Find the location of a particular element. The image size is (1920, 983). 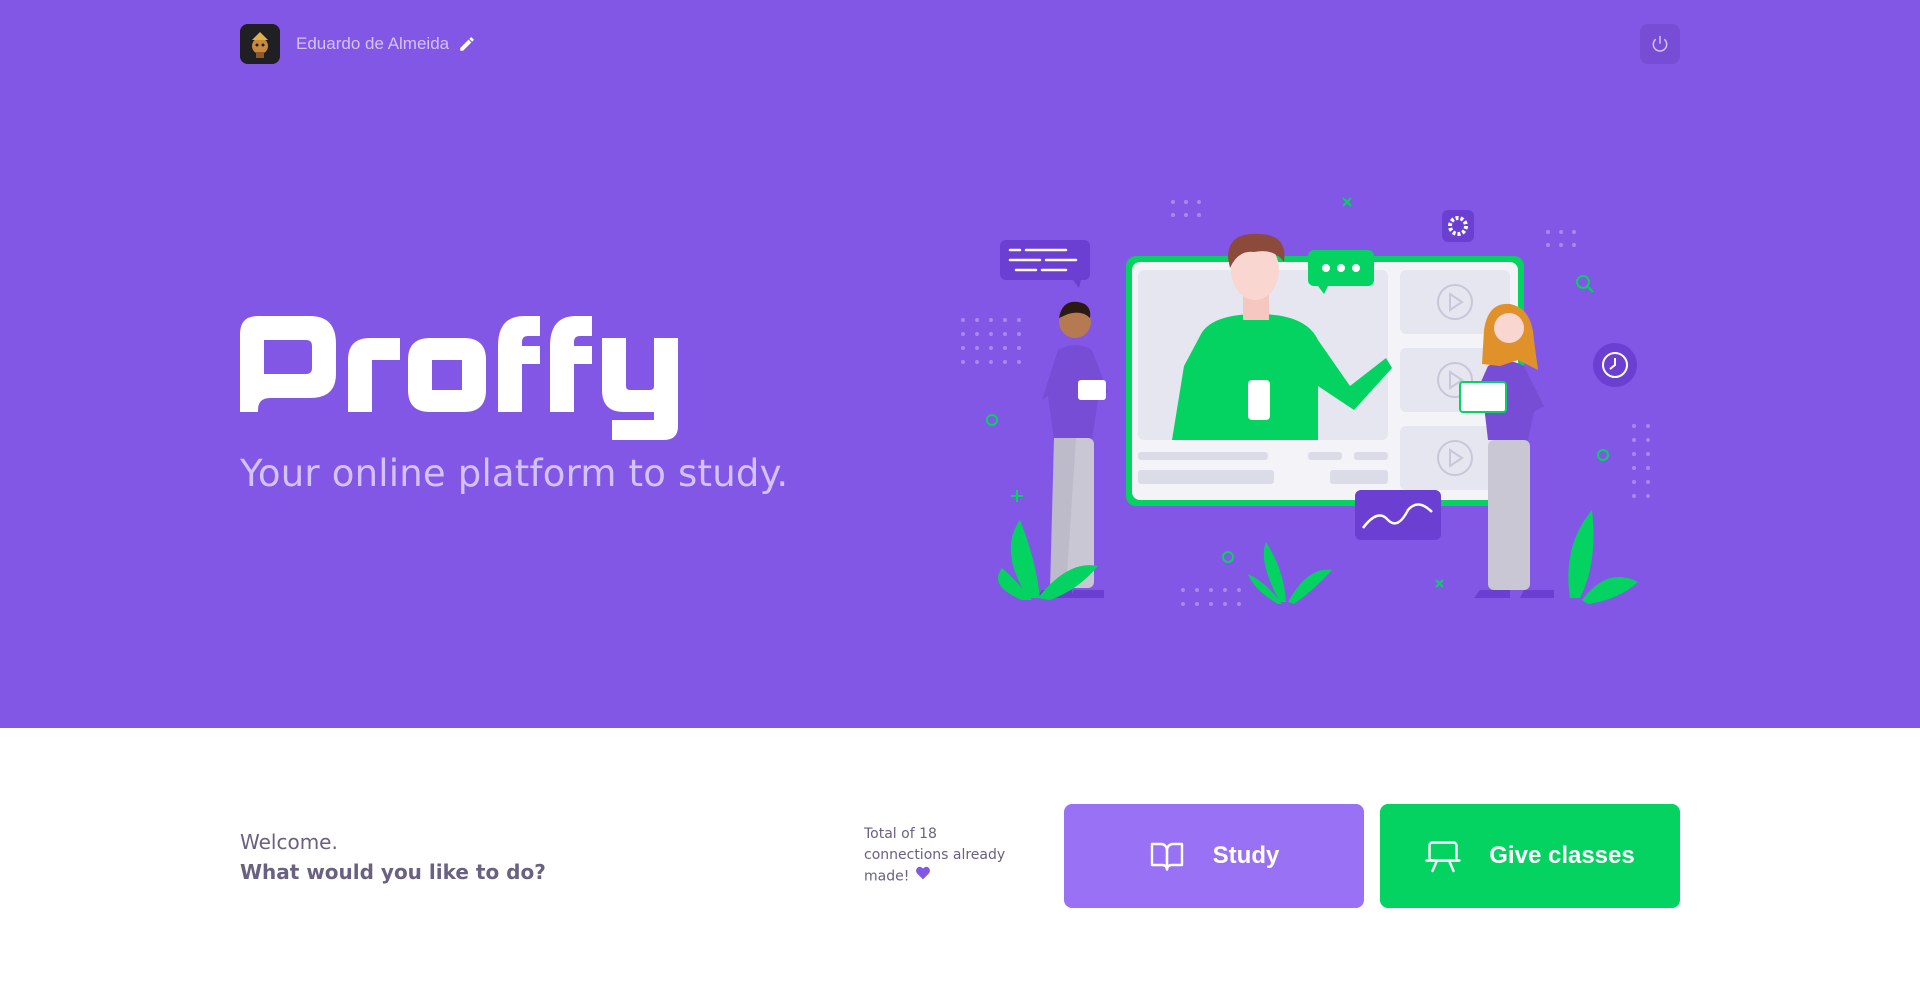

user-name: Eduardo de Almeida is located at coordinates (372, 44).